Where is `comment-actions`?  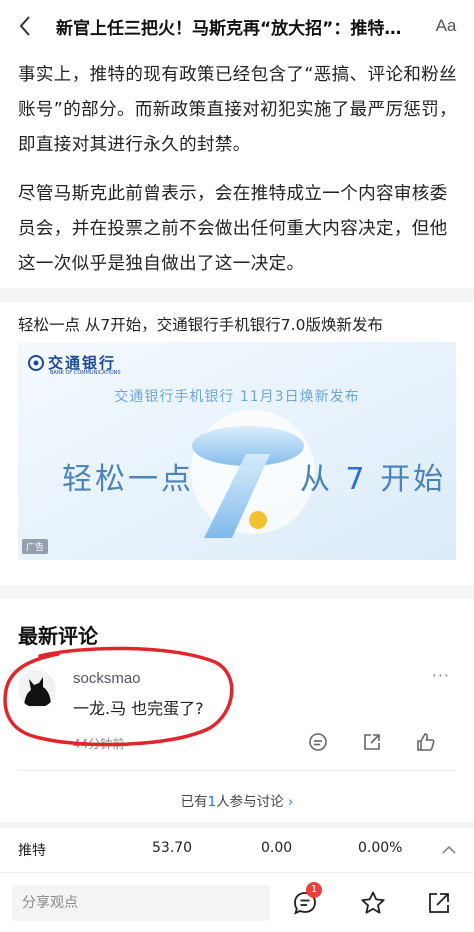 comment-actions is located at coordinates (372, 742).